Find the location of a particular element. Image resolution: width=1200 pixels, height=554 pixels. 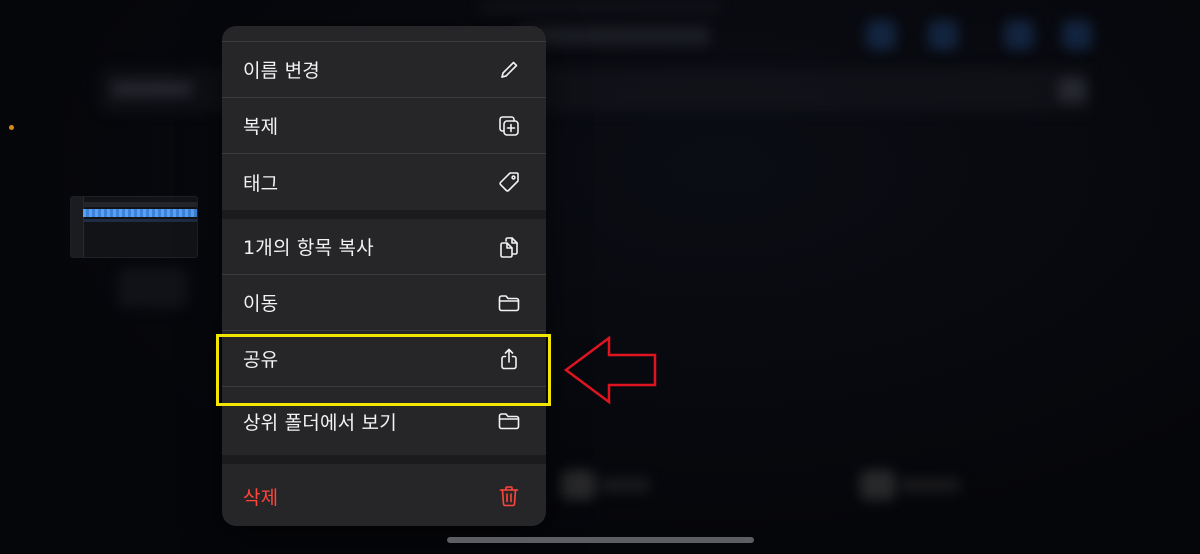

menu-item-show-in-enclosing-folder: 상위 폴더에서 보기 is located at coordinates (384, 421).